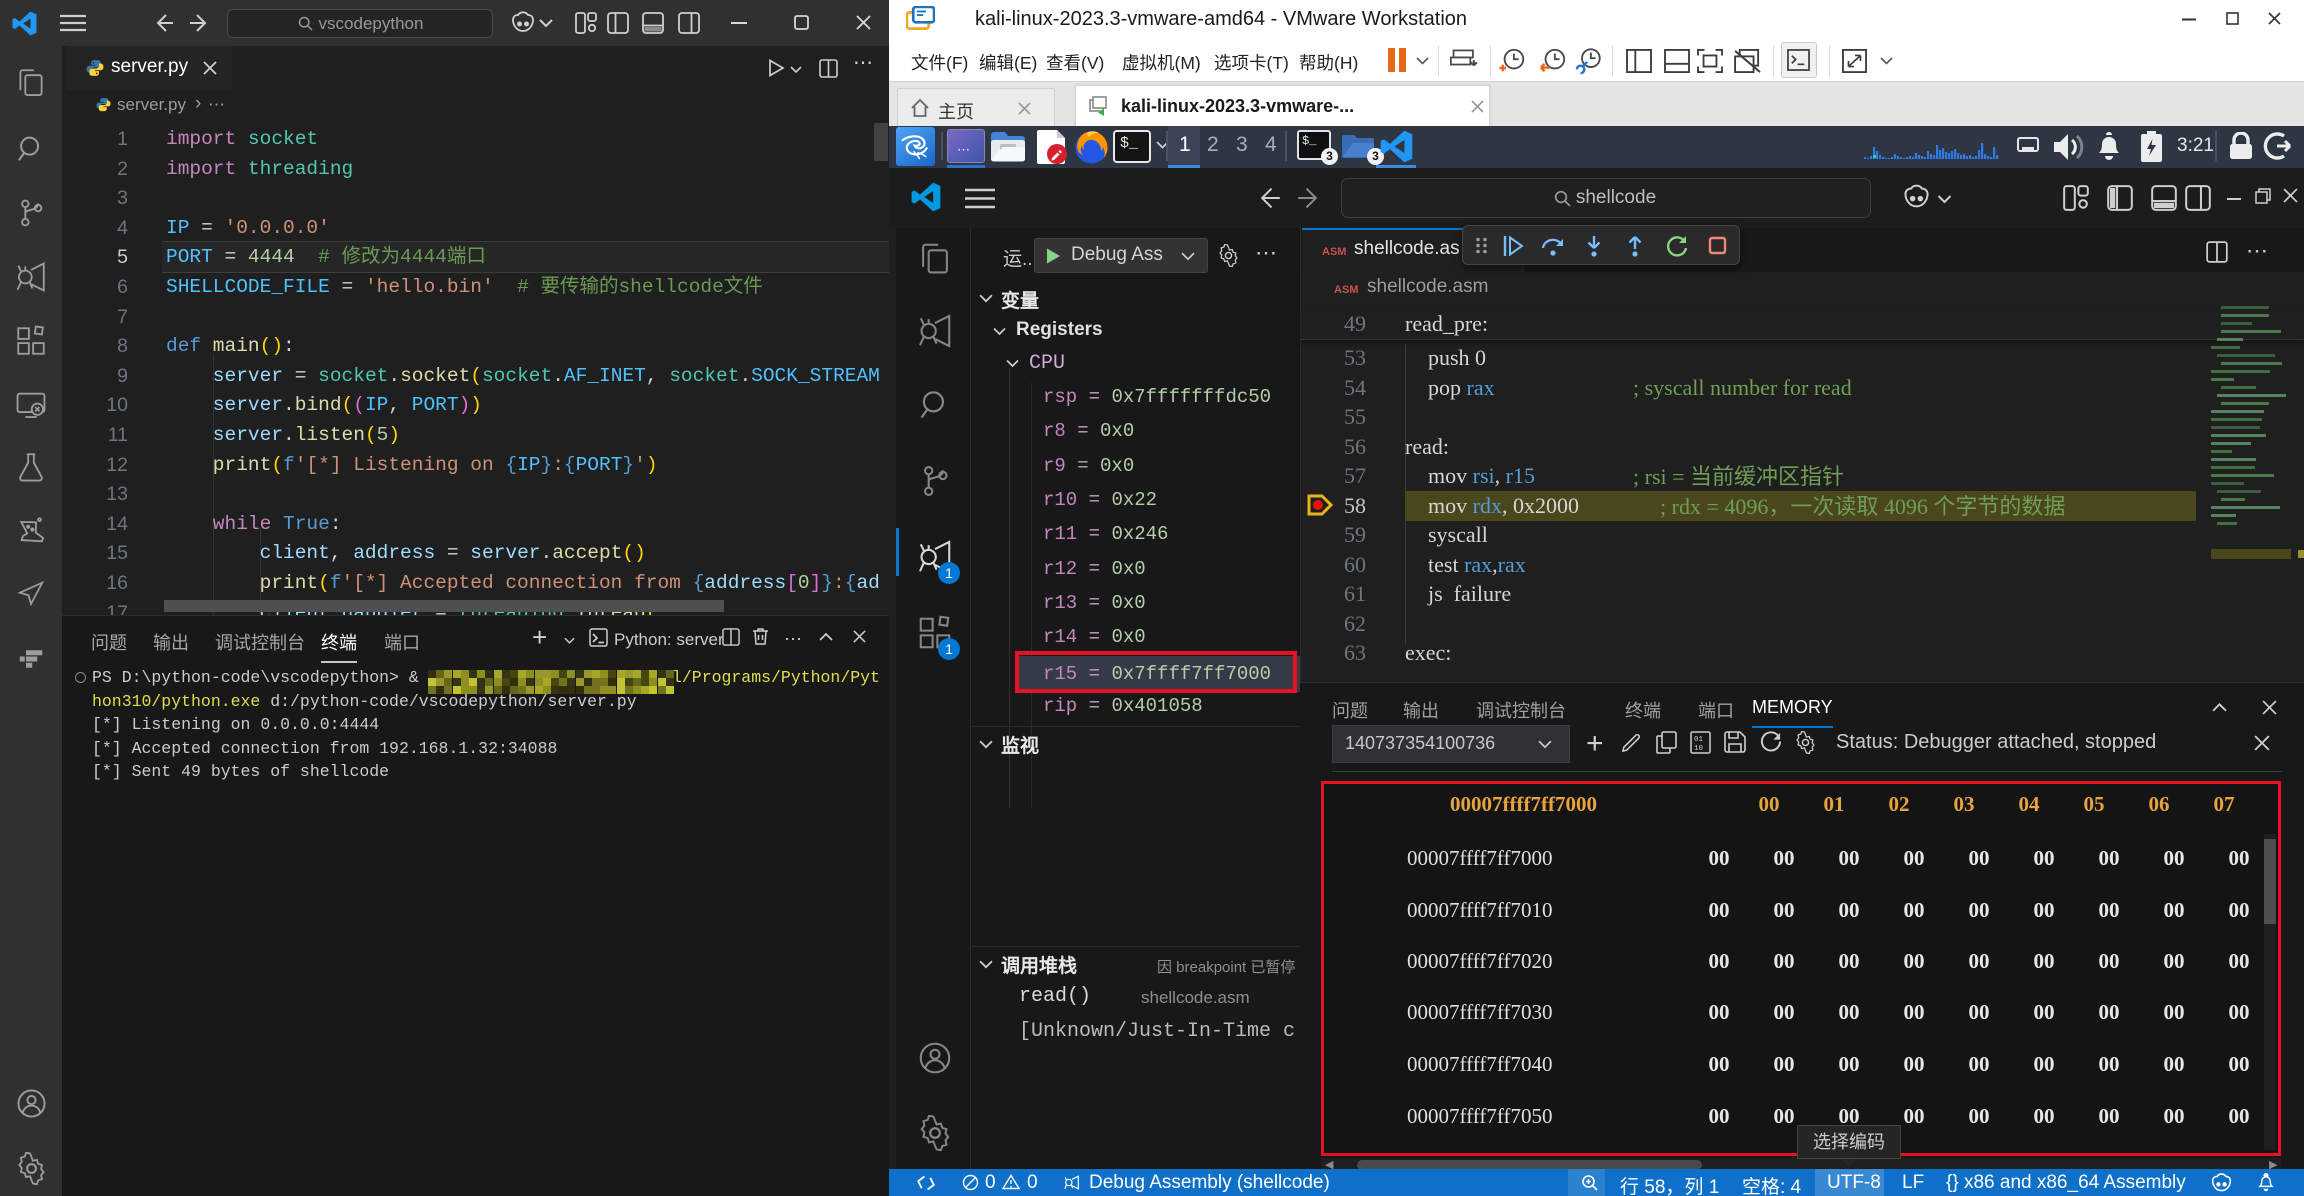 This screenshot has height=1196, width=2304. What do you see at coordinates (1699, 740) in the screenshot?
I see `svg-text: 01` at bounding box center [1699, 740].